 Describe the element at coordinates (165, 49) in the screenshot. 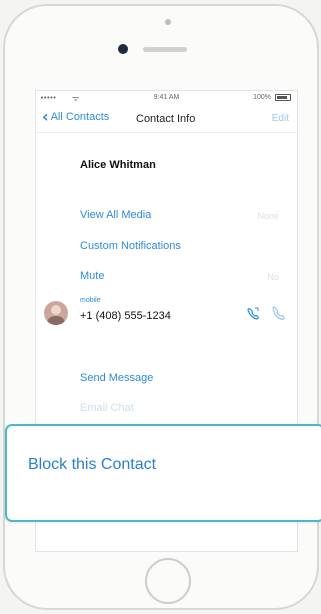

I see `earpiece-speaker` at that location.